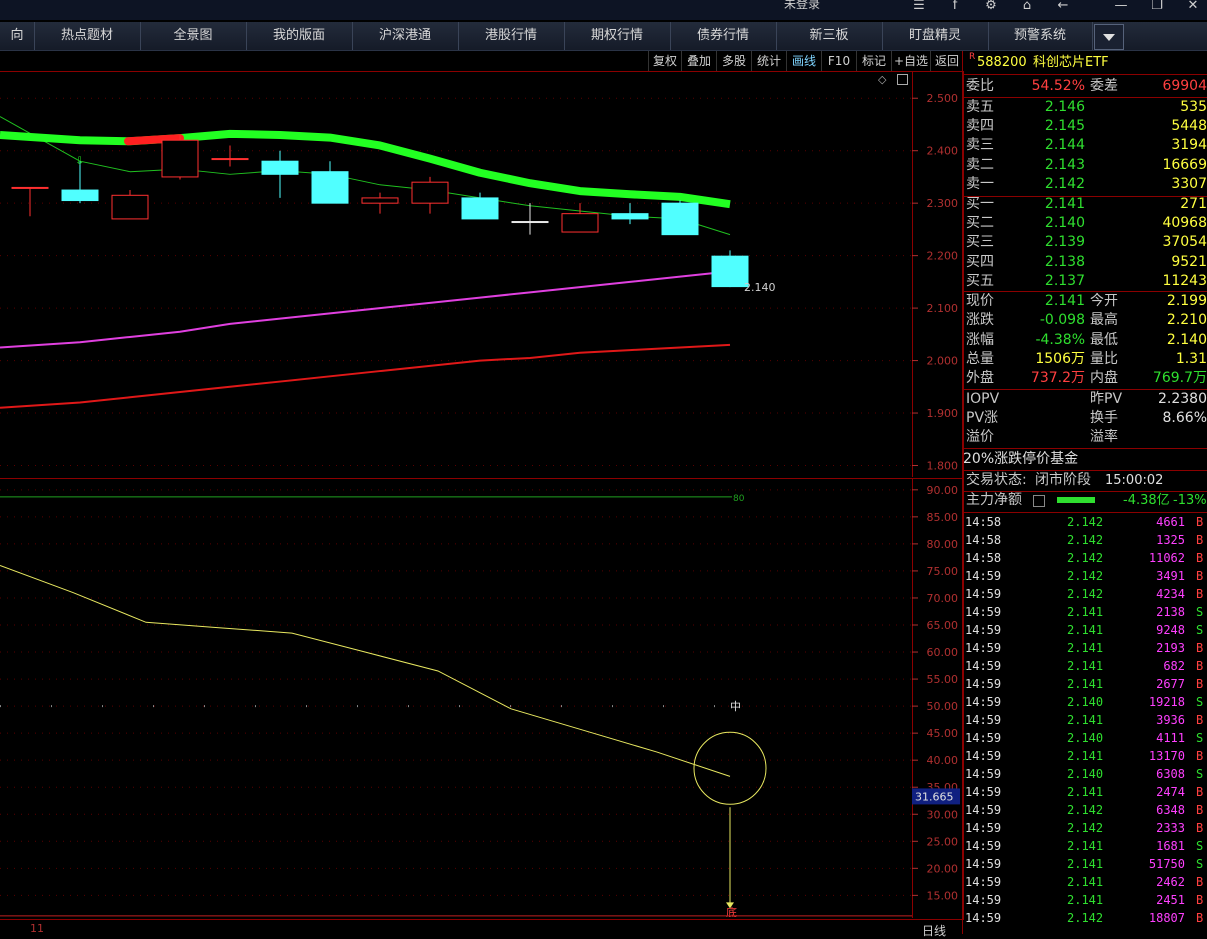  What do you see at coordinates (935, 36) in the screenshot?
I see `nav-item: 盯盘精灵` at bounding box center [935, 36].